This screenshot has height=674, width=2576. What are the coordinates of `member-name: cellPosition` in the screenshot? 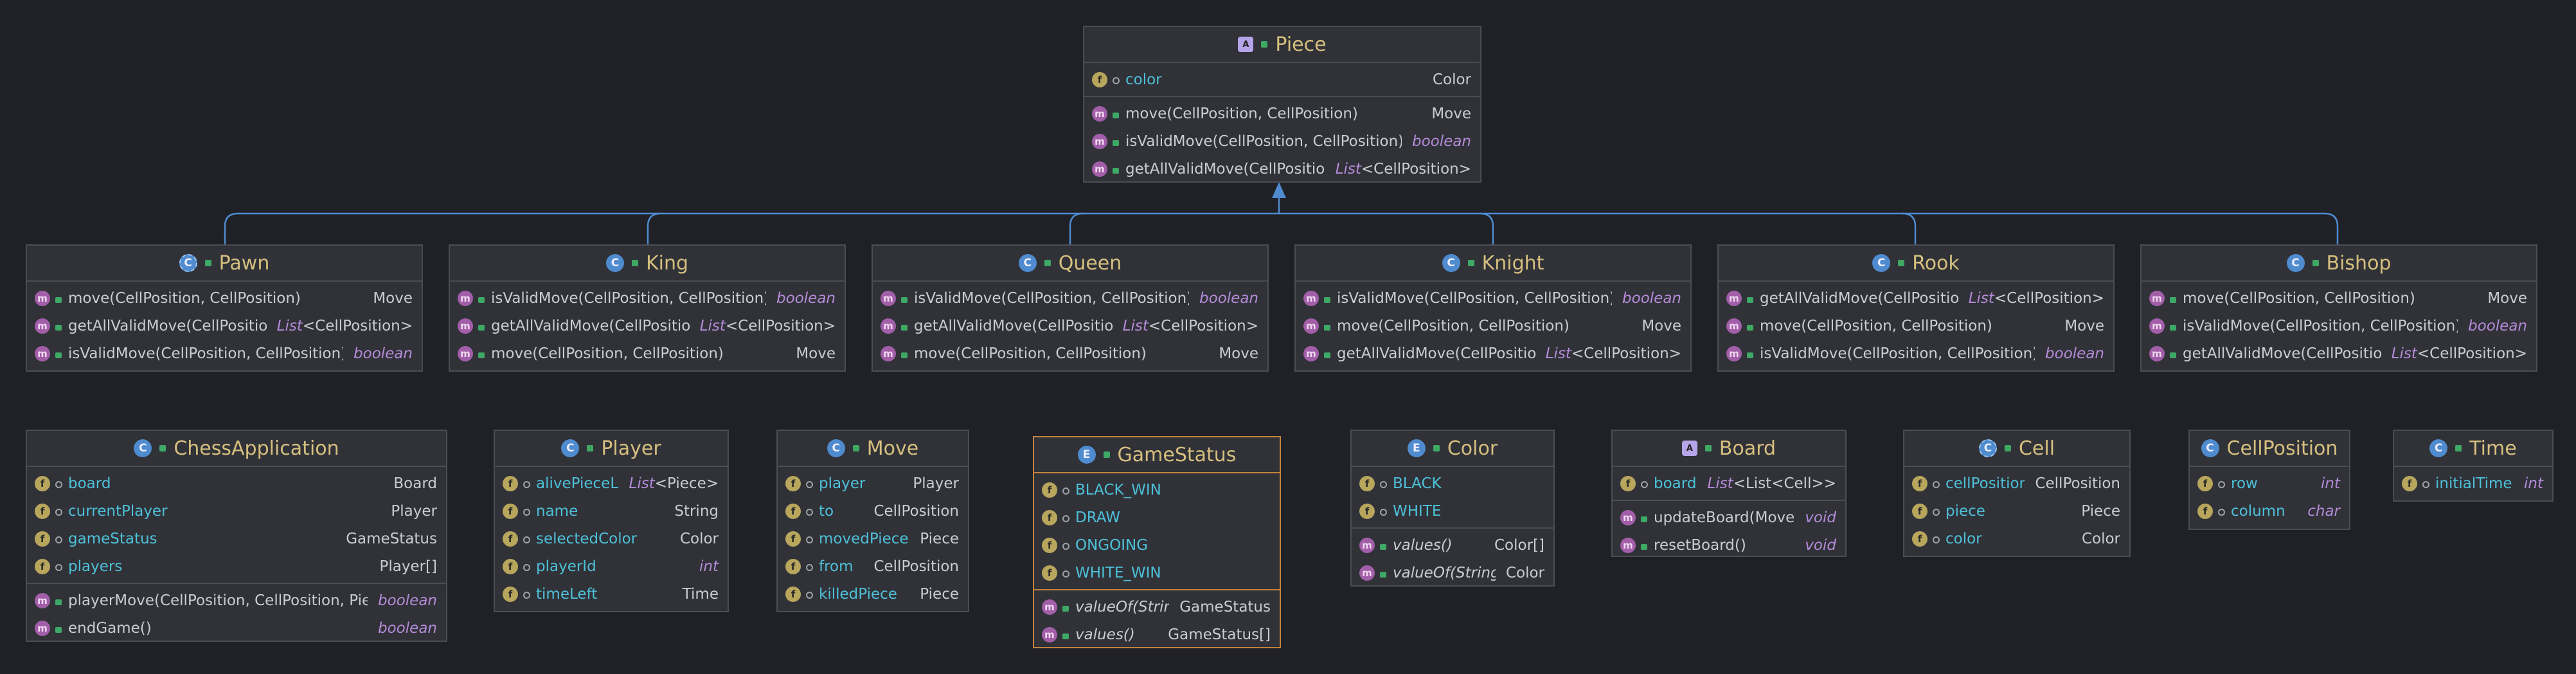 It's located at (1985, 483).